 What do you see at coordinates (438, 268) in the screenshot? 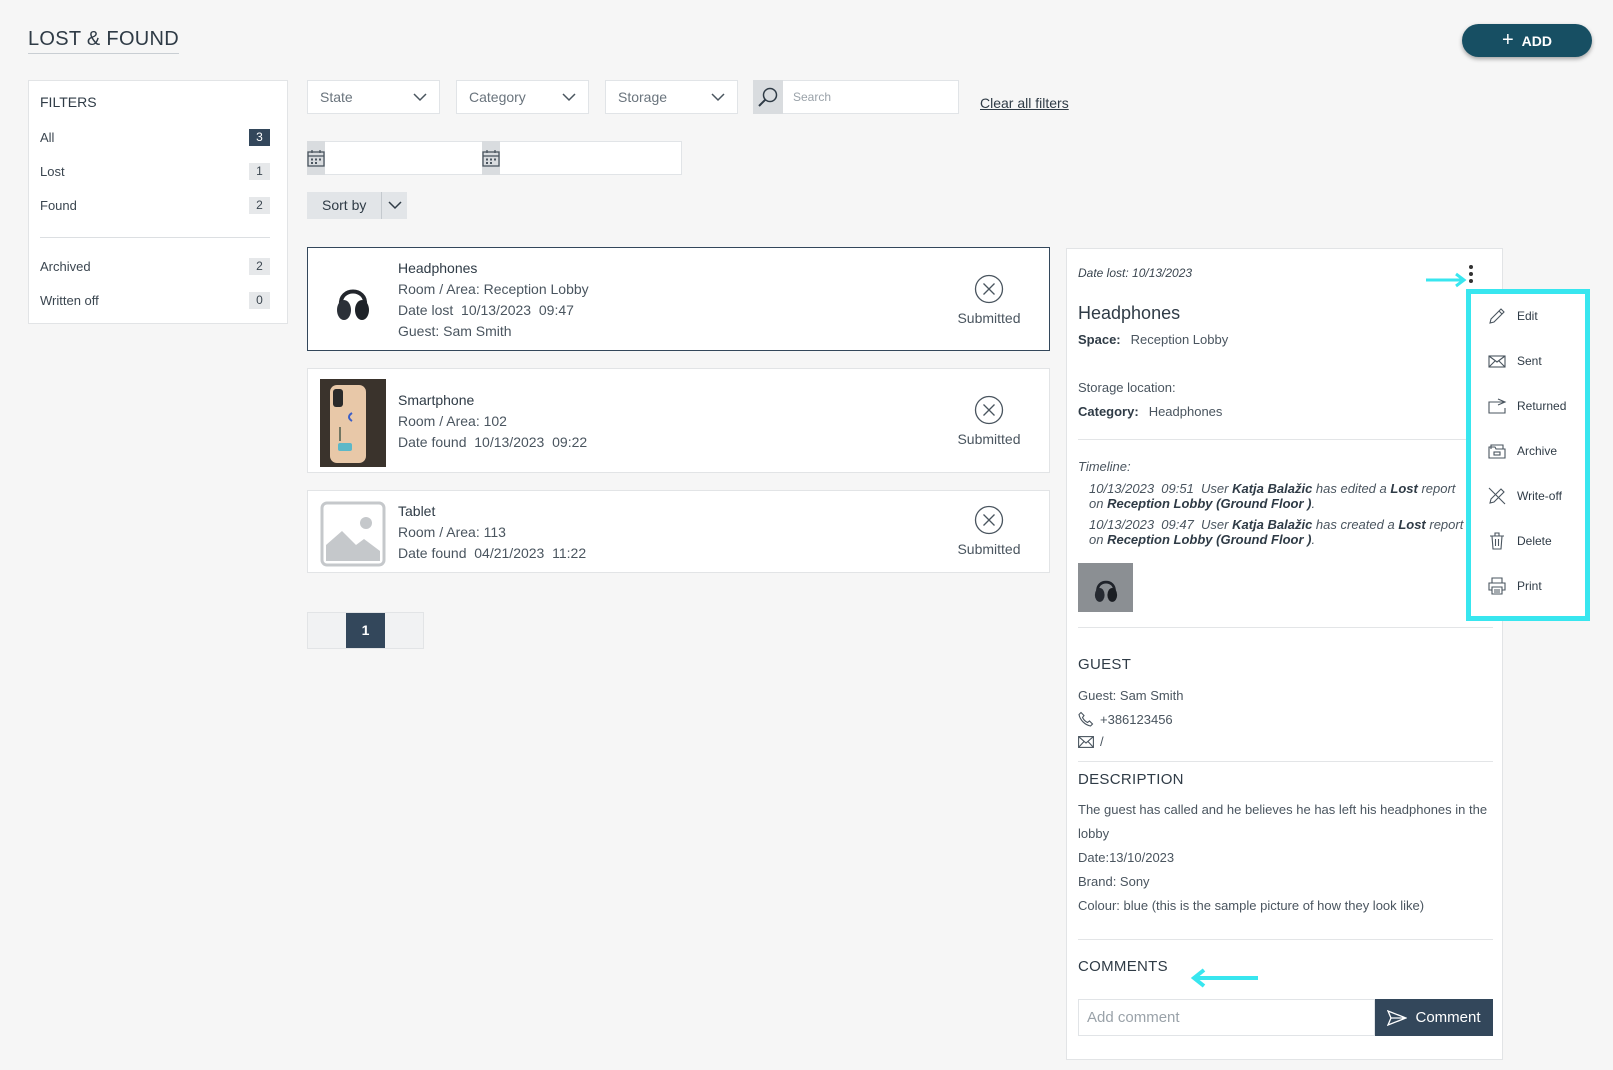
I see `item-name: Headphones` at bounding box center [438, 268].